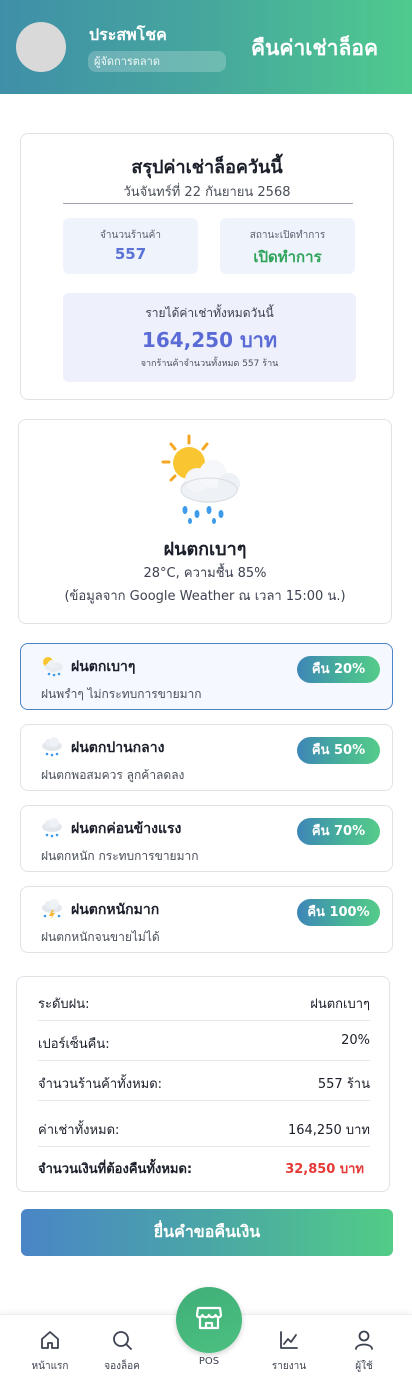 The image size is (412, 1385). What do you see at coordinates (287, 257) in the screenshot?
I see `open-status-value: เปิดทำการ` at bounding box center [287, 257].